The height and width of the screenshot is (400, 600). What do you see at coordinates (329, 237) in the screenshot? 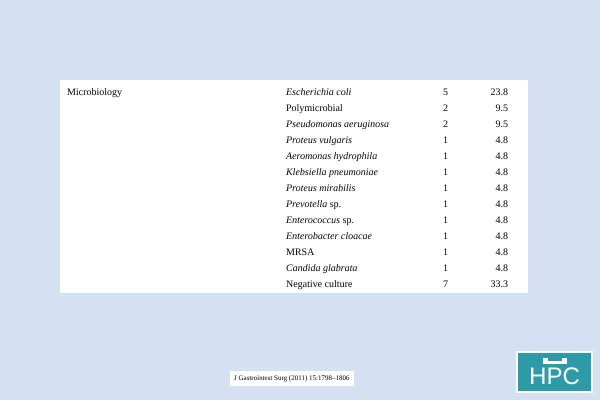
I see `organism-cell-text: Enterobacter cloacae` at bounding box center [329, 237].